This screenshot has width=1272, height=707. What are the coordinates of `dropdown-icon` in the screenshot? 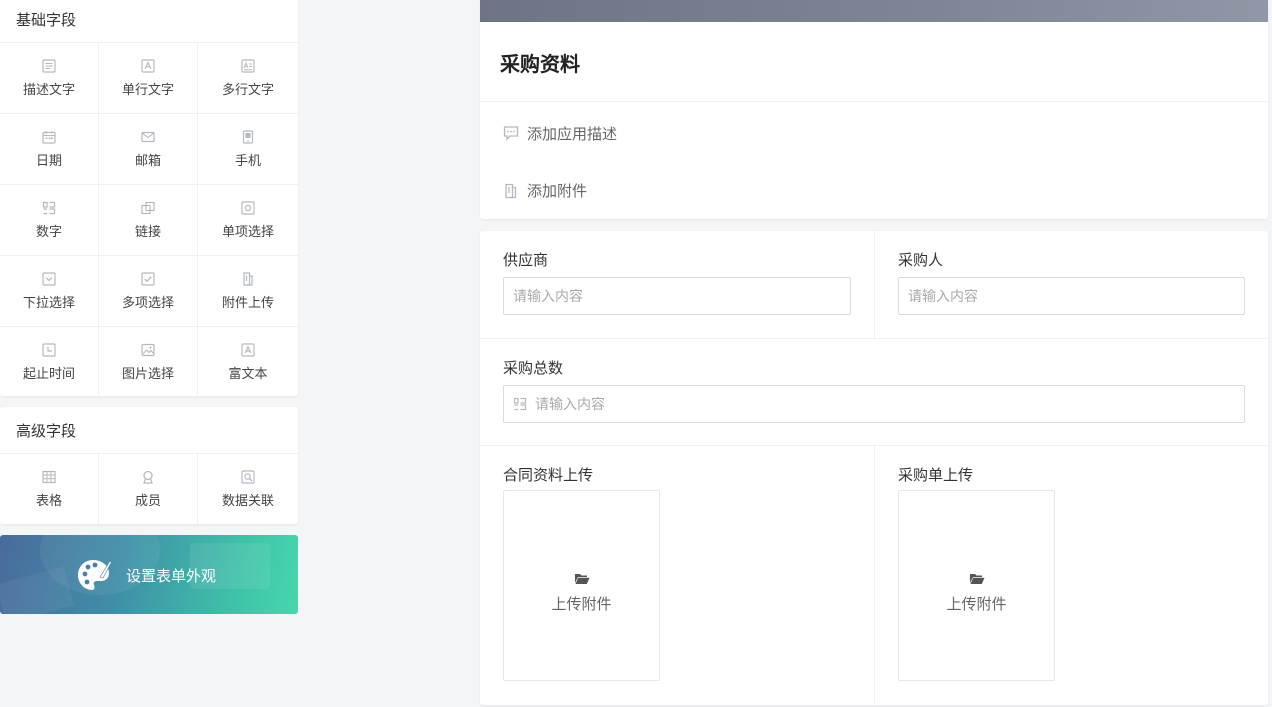 It's located at (49, 278).